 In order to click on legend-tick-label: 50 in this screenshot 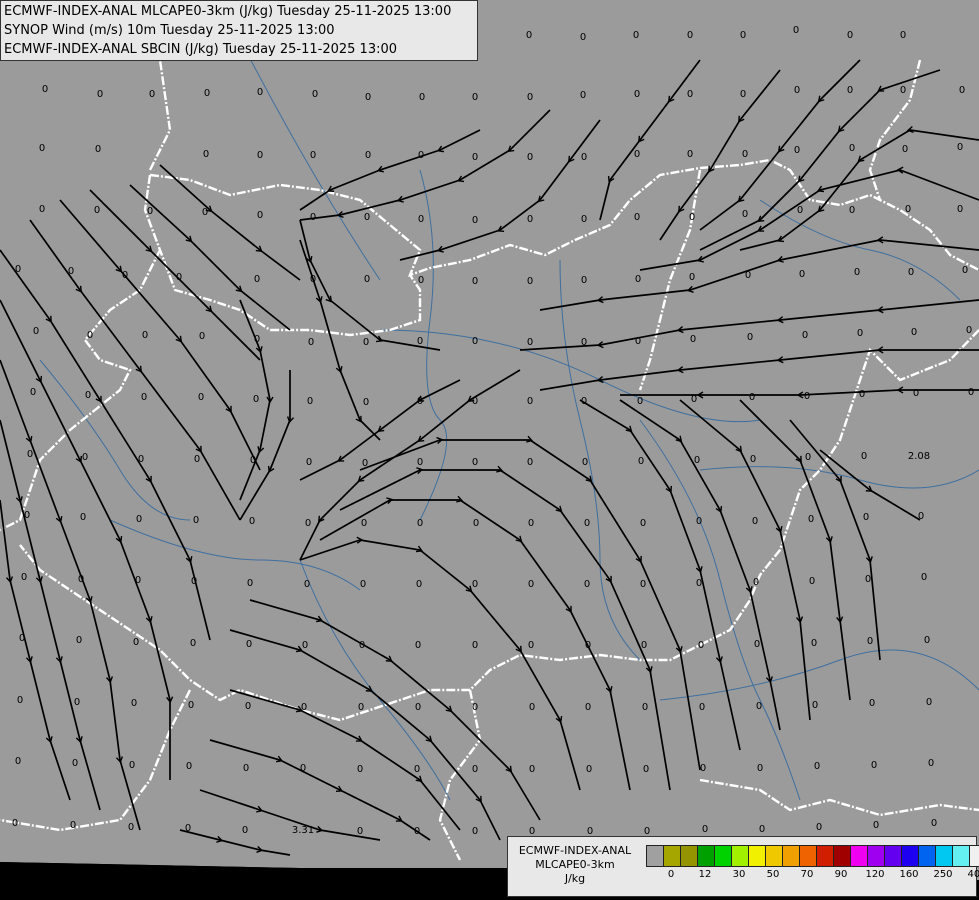, I will do `click(773, 874)`.